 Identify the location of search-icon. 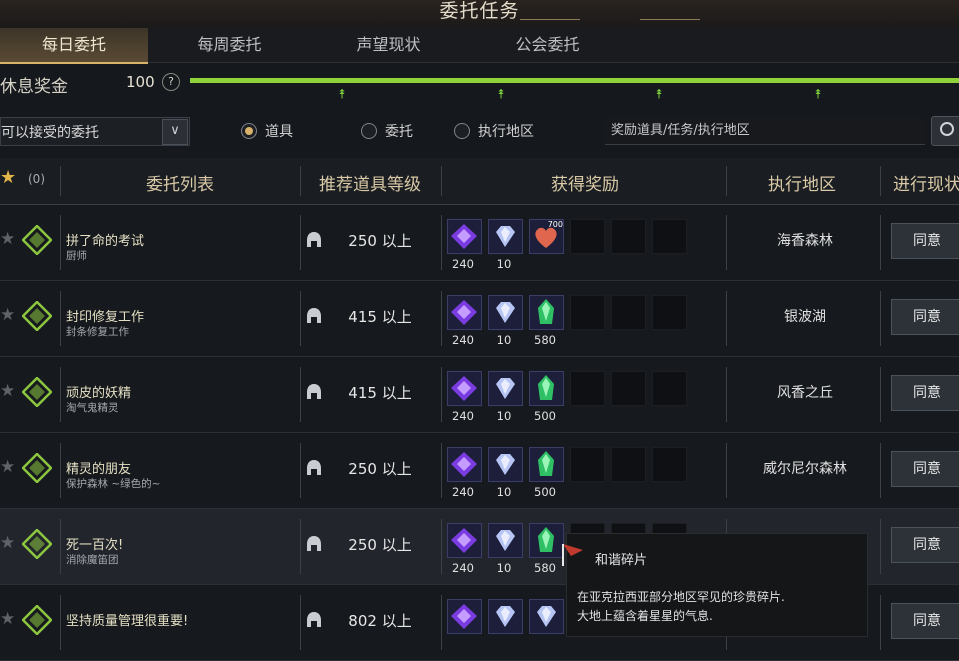
(947, 129).